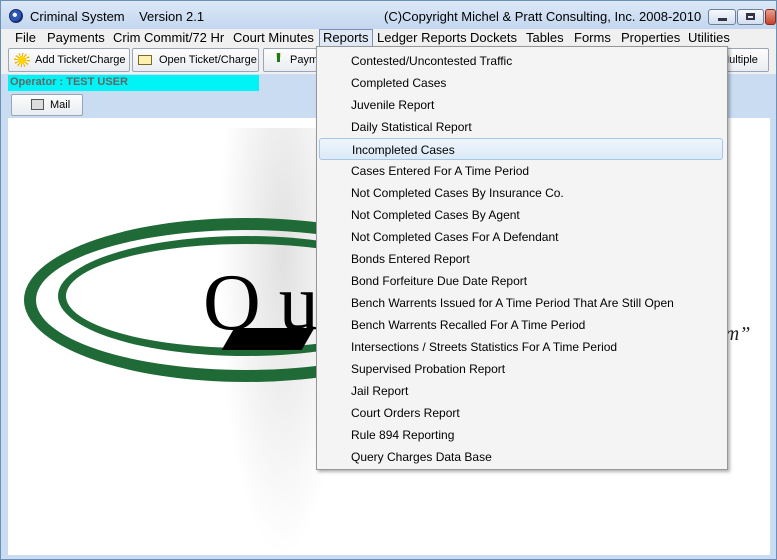 The height and width of the screenshot is (560, 777). Describe the element at coordinates (16, 16) in the screenshot. I see `app-globe-icon` at that location.